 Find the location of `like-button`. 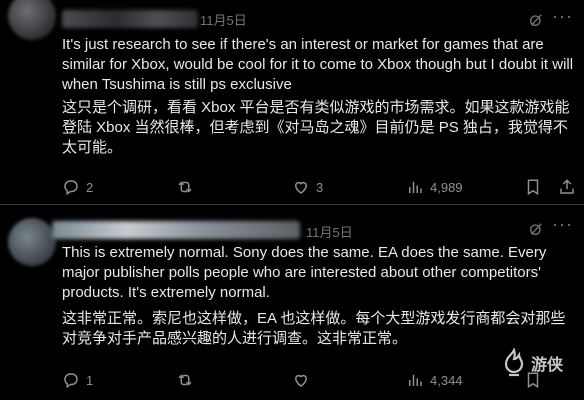

like-button is located at coordinates (304, 380).